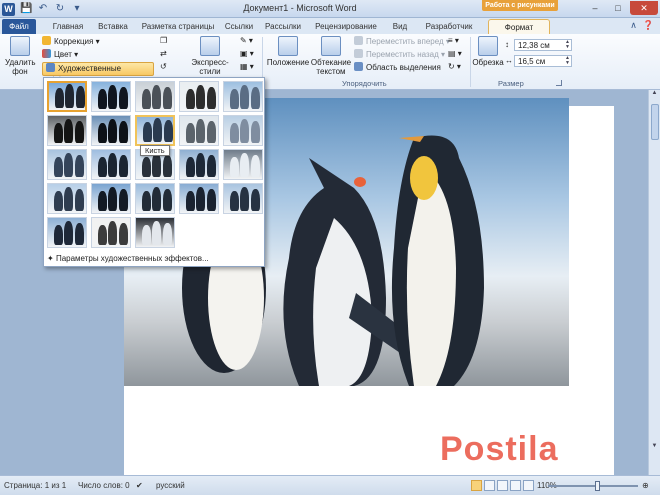 The image size is (660, 495). I want to click on tab-format: Формат, so click(519, 26).